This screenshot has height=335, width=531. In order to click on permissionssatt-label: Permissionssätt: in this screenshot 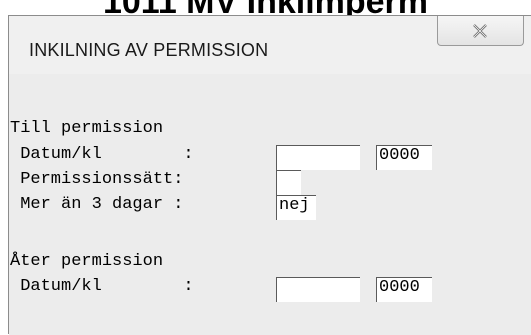, I will do `click(97, 179)`.